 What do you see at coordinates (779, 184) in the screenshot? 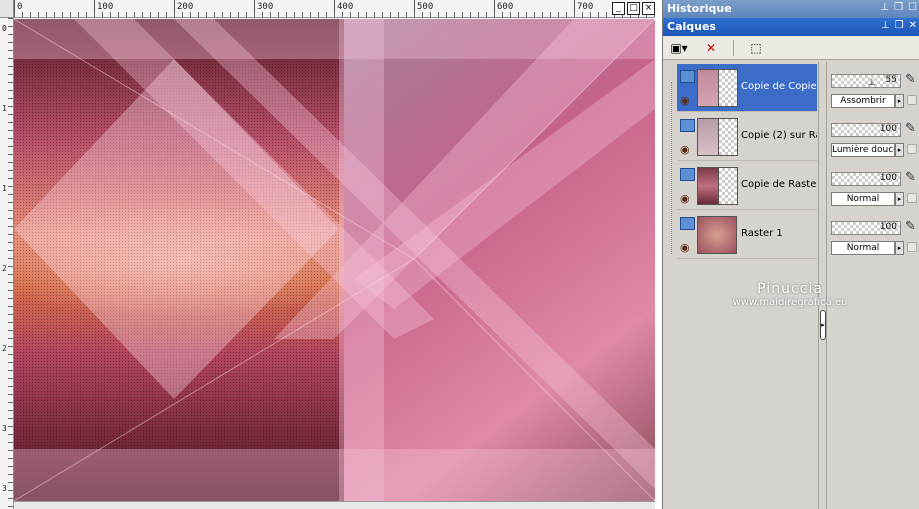
I see `layer-name: Copie de Raster 1` at bounding box center [779, 184].